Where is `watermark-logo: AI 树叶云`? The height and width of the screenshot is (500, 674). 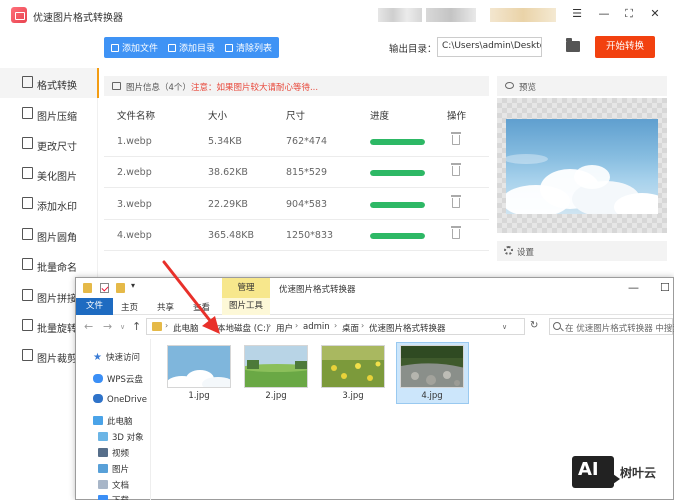 watermark-logo: AI 树叶云 is located at coordinates (622, 472).